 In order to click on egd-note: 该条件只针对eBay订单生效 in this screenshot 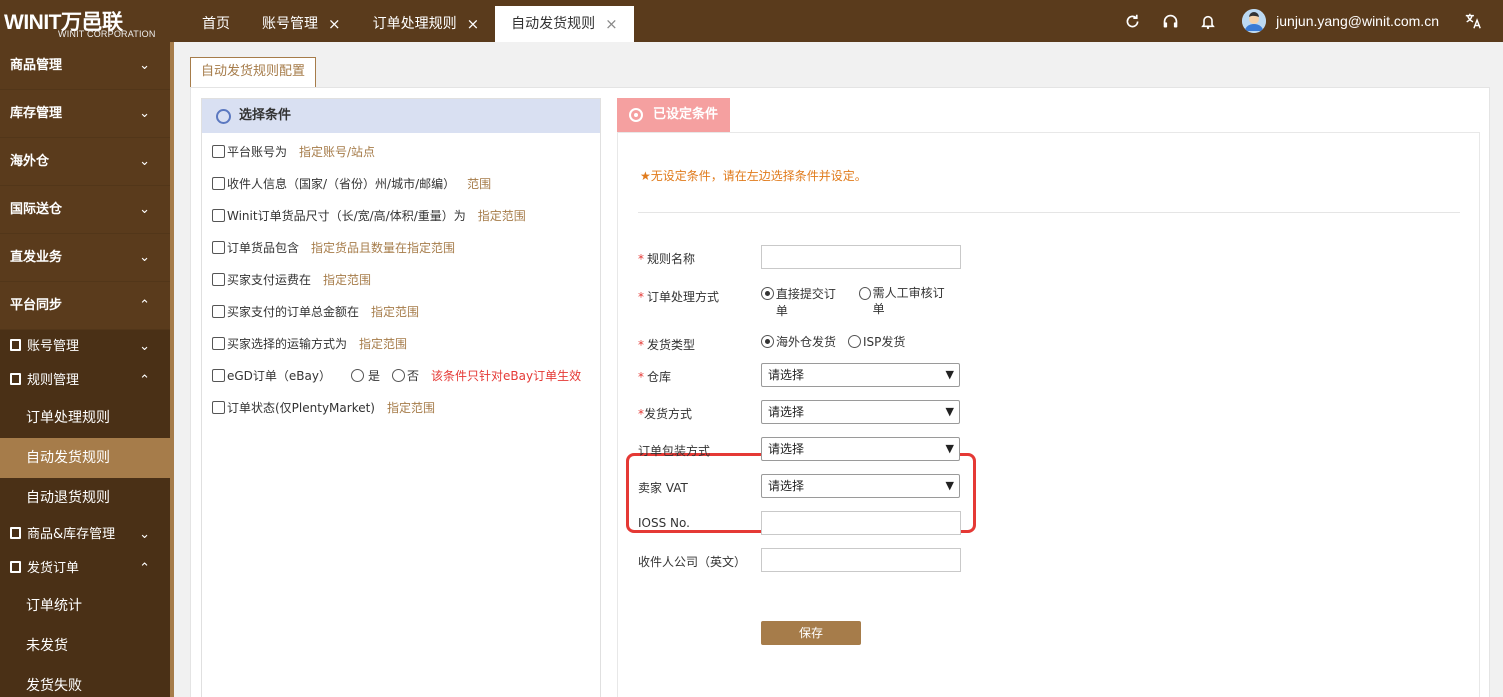, I will do `click(506, 375)`.